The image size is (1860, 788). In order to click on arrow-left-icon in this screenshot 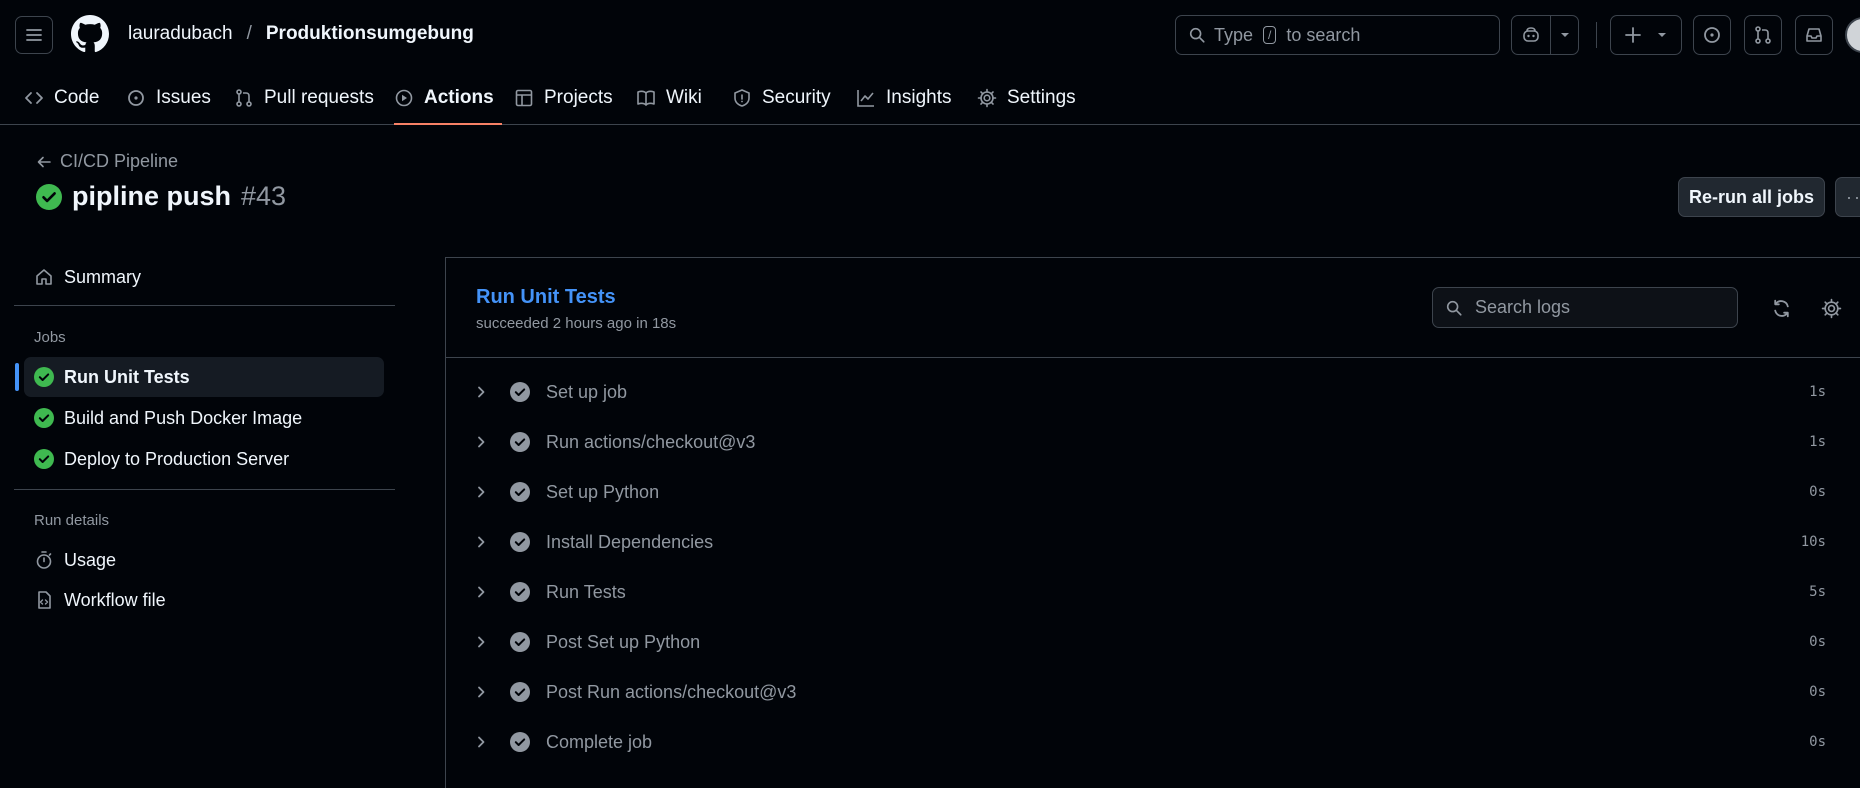, I will do `click(44, 161)`.